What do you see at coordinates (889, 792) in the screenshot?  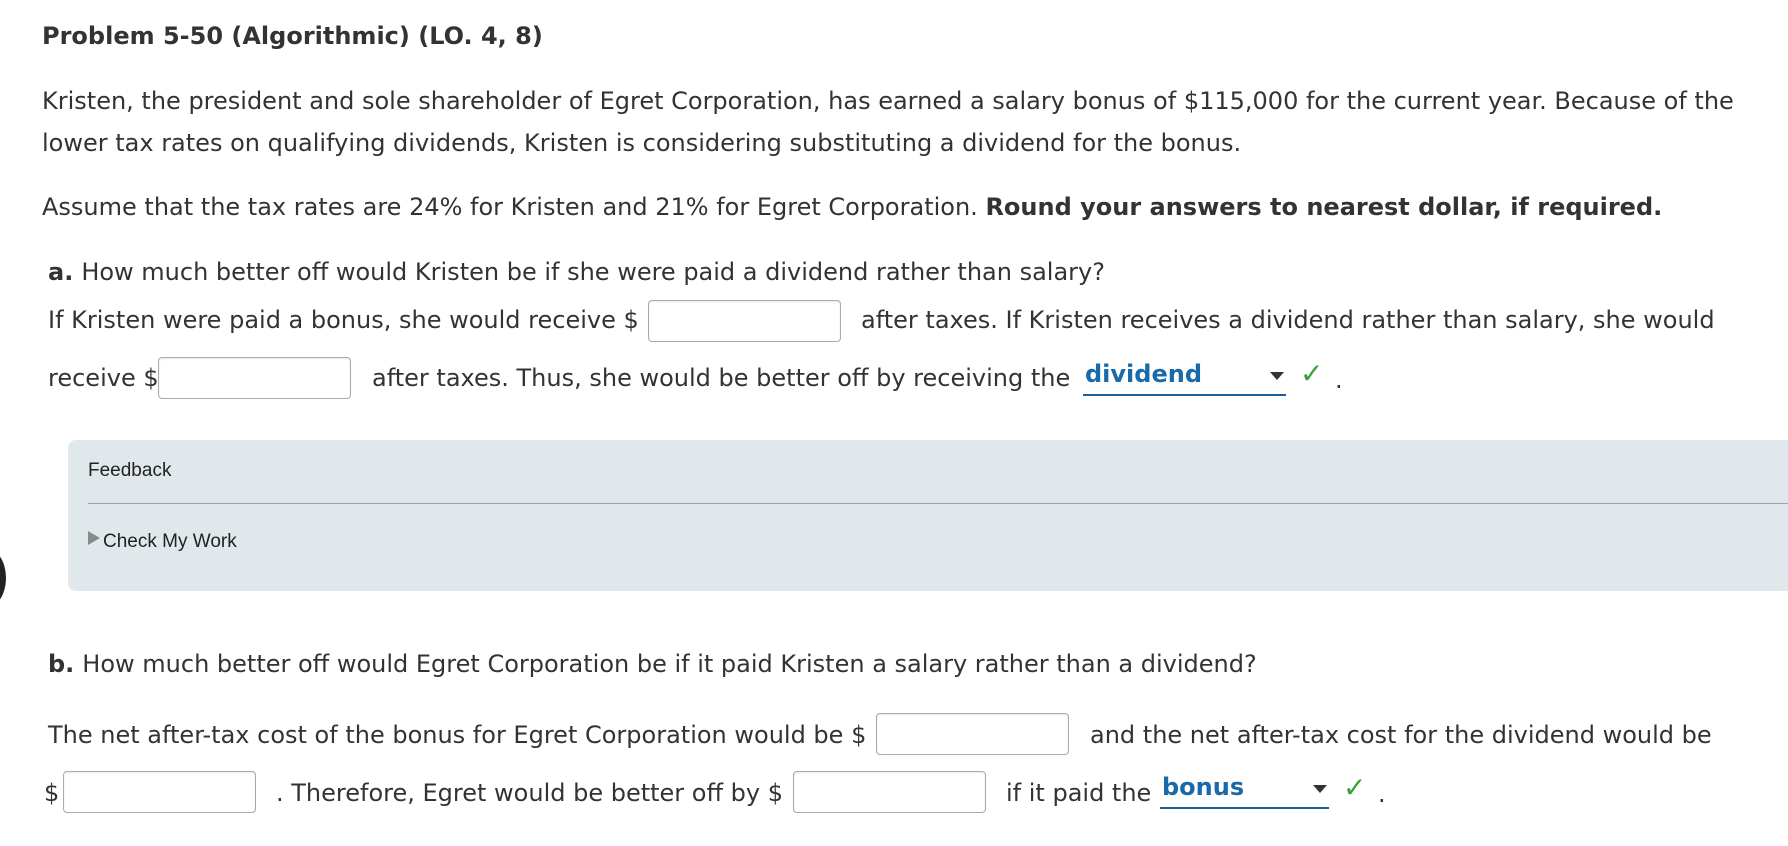 I see `b-better-off-input` at bounding box center [889, 792].